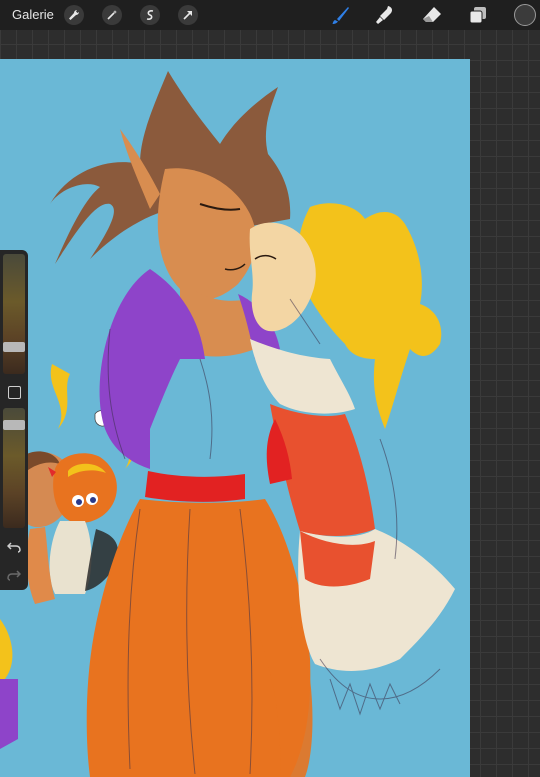 This screenshot has width=540, height=777. Describe the element at coordinates (14, 425) in the screenshot. I see `opacity-thumb` at that location.